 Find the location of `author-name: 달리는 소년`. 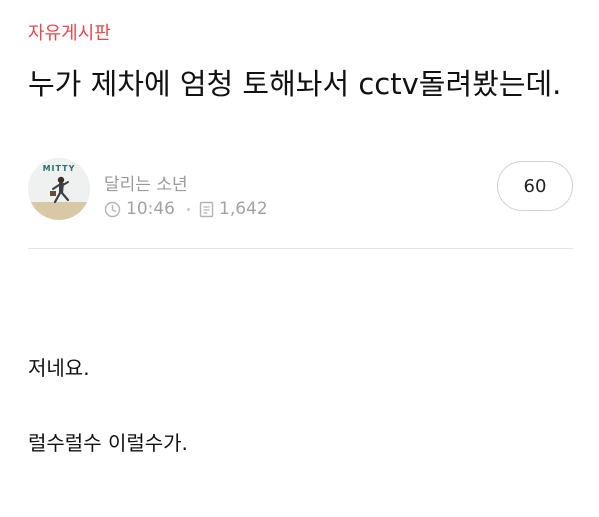

author-name: 달리는 소년 is located at coordinates (146, 182).